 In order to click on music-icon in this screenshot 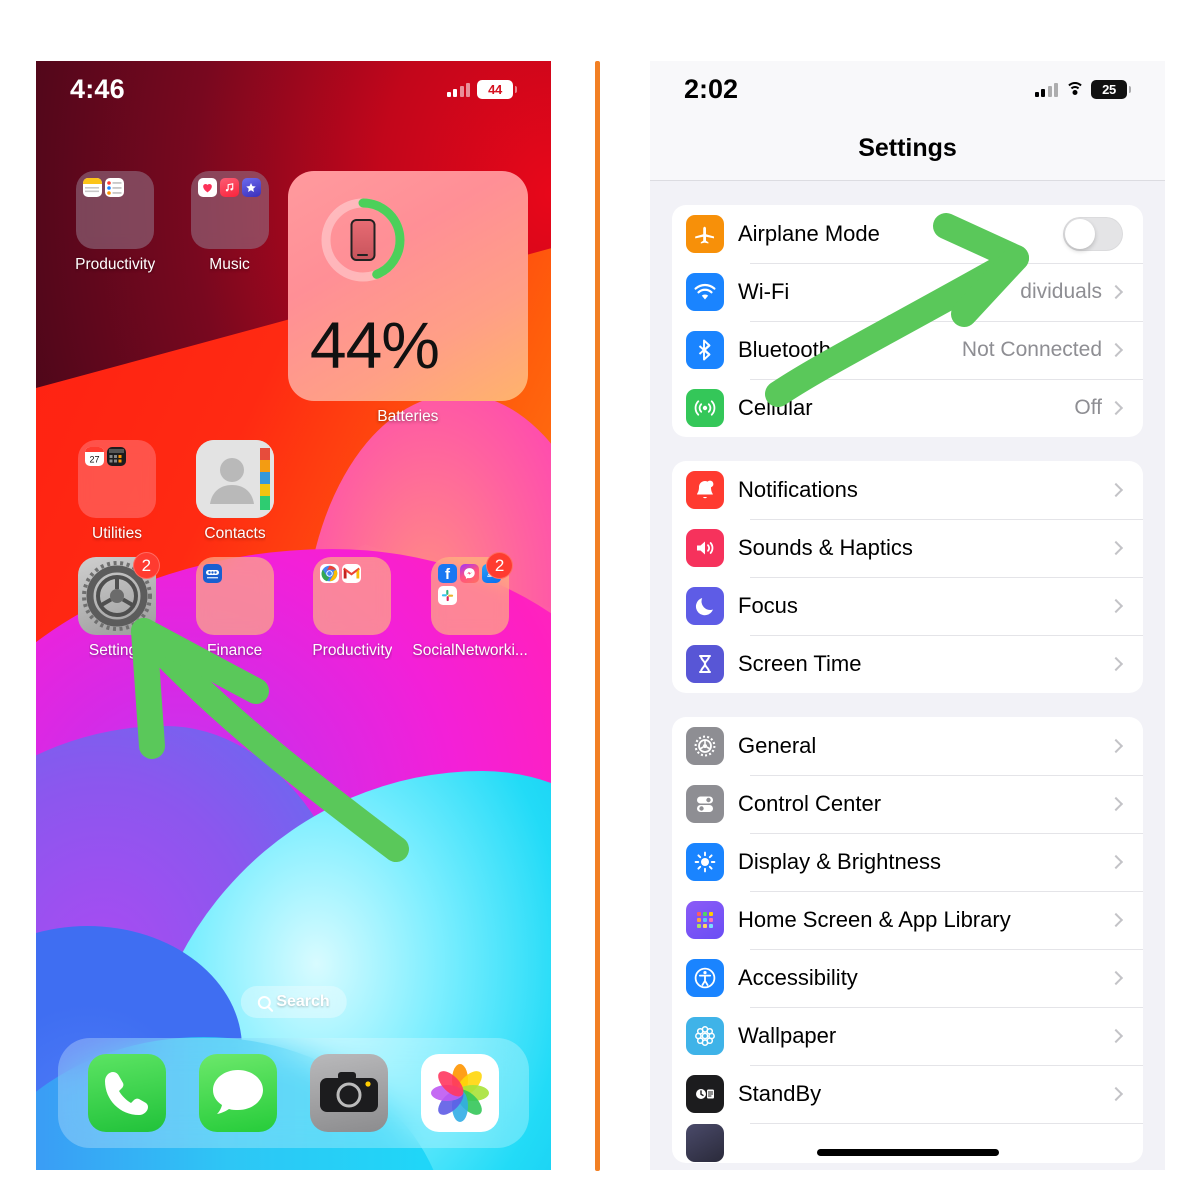, I will do `click(229, 187)`.